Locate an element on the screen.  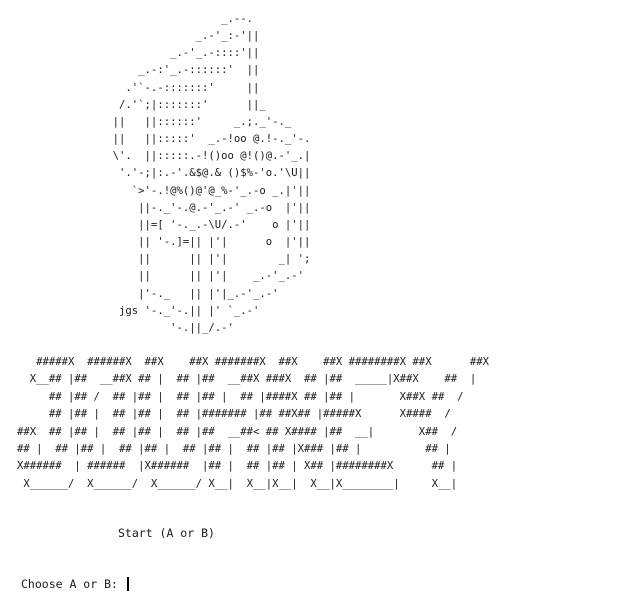
prompt-label: Choose A or B: is located at coordinates (73, 584).